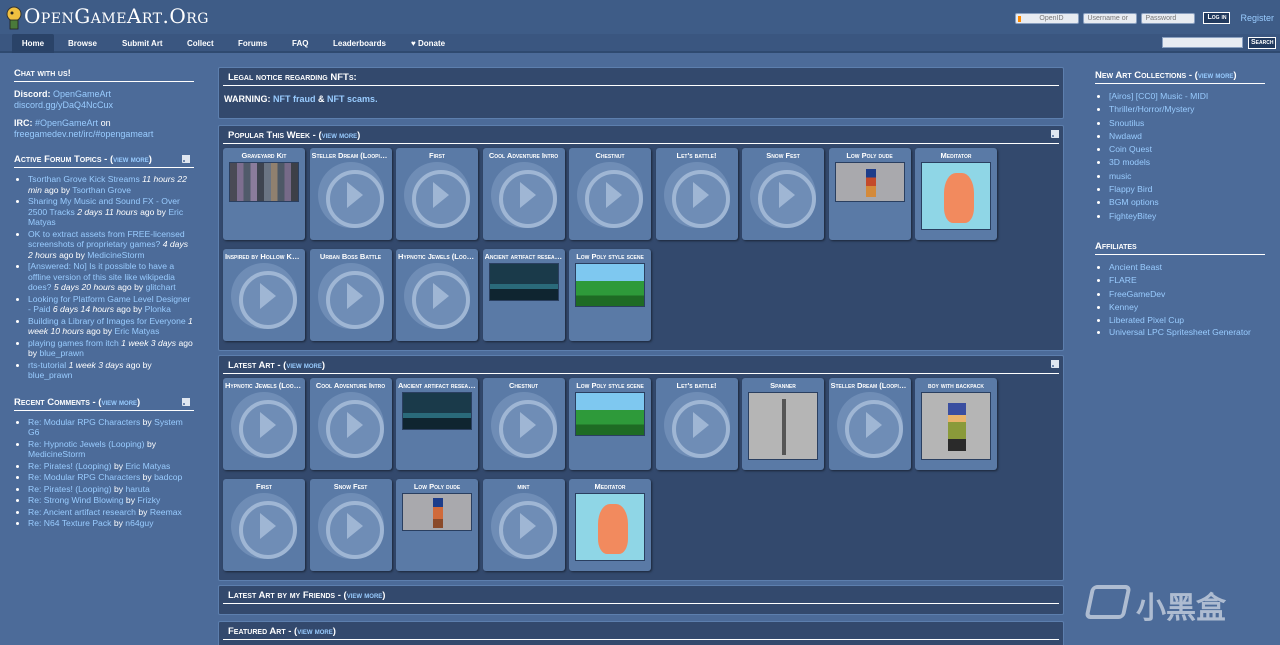 This screenshot has width=1280, height=645. What do you see at coordinates (1123, 307) in the screenshot?
I see `affiliate-link: Kenney` at bounding box center [1123, 307].